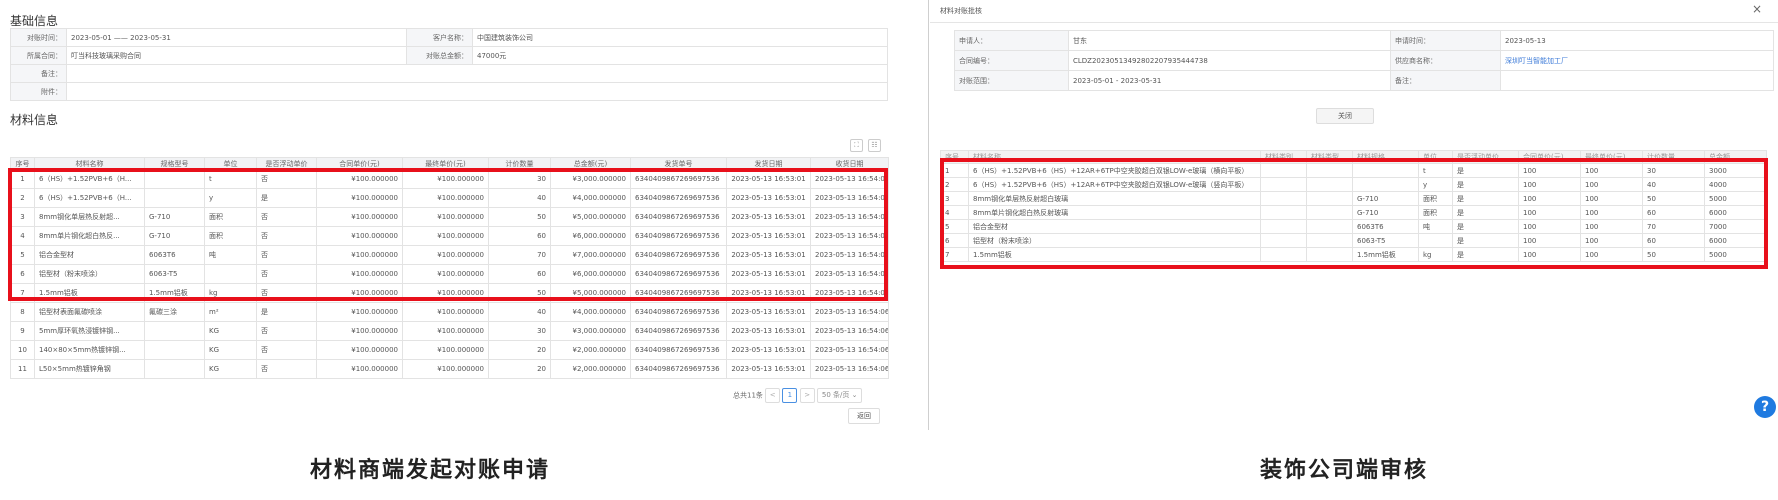 This screenshot has width=1778, height=500. What do you see at coordinates (448, 234) in the screenshot?
I see `highlight-box-supplier` at bounding box center [448, 234].